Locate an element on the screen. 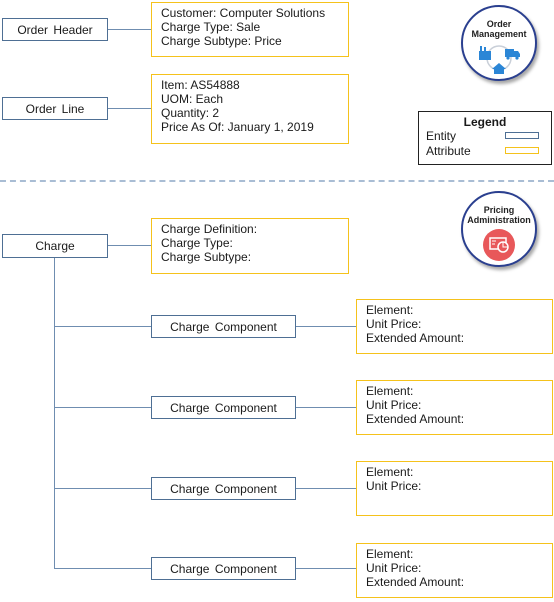  badge-title-line1: Pricing is located at coordinates (499, 210).